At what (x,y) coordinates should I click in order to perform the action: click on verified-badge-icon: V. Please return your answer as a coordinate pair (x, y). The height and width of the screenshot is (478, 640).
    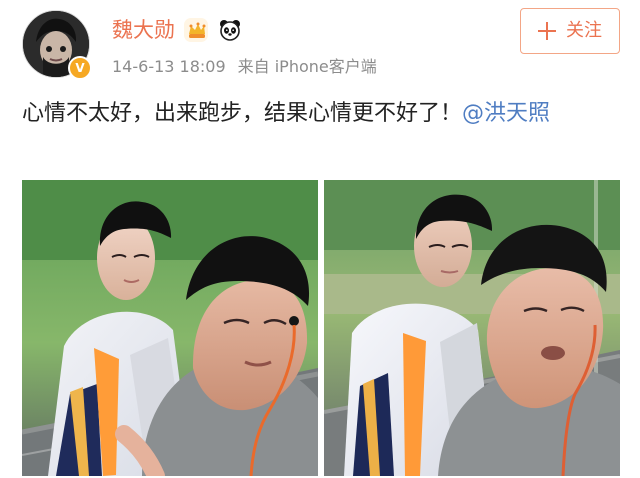
    Looking at the image, I should click on (80, 68).